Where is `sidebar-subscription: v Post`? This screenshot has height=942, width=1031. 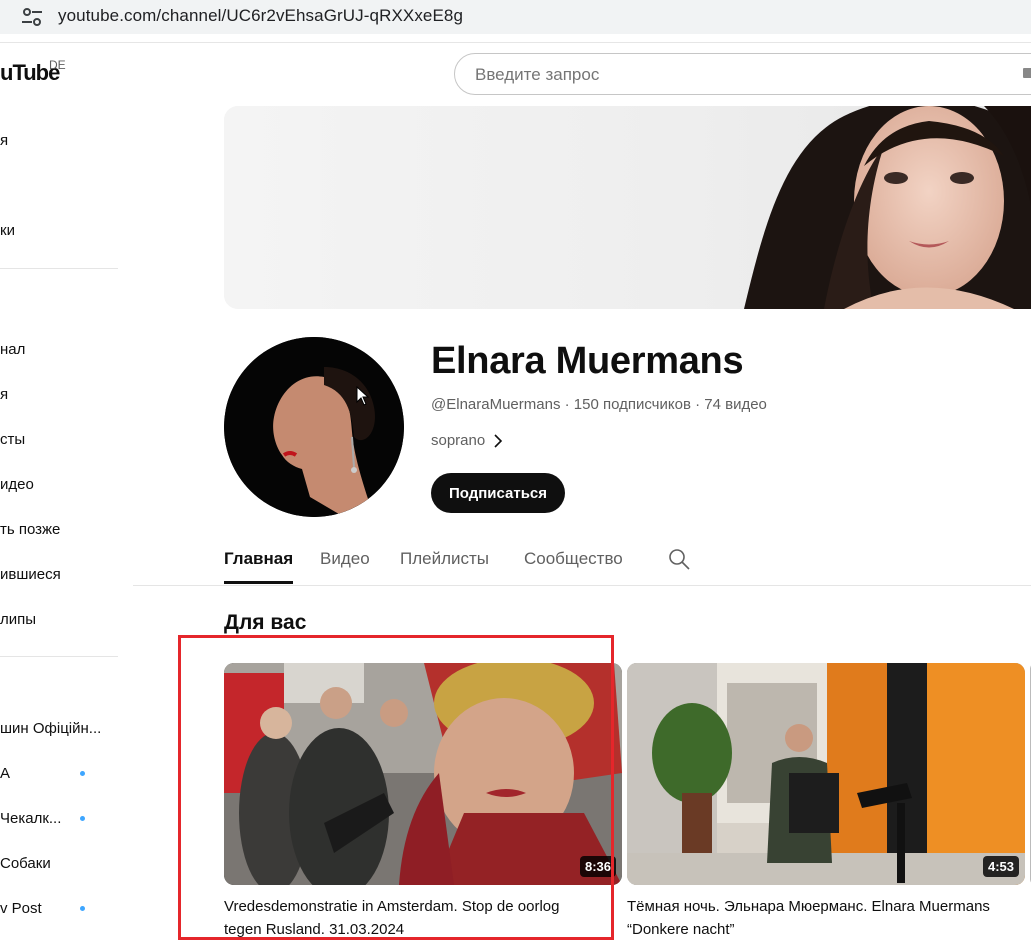
sidebar-subscription: v Post is located at coordinates (21, 908).